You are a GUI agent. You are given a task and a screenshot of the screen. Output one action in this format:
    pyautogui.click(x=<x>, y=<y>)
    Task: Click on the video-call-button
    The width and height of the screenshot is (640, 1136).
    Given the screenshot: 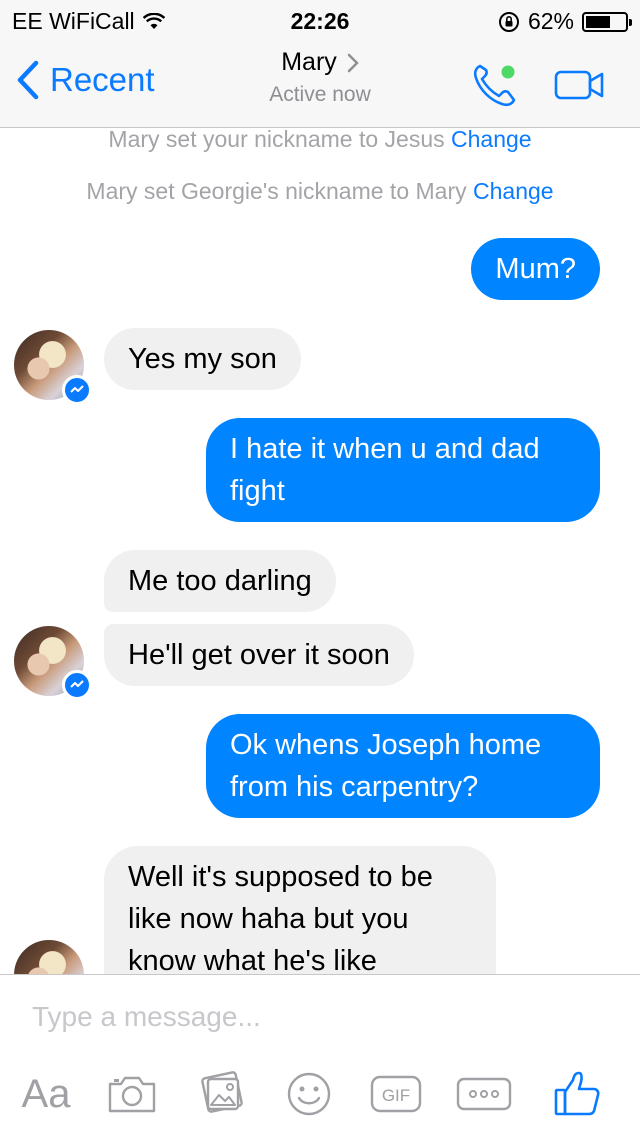 What is the action you would take?
    pyautogui.click(x=580, y=87)
    